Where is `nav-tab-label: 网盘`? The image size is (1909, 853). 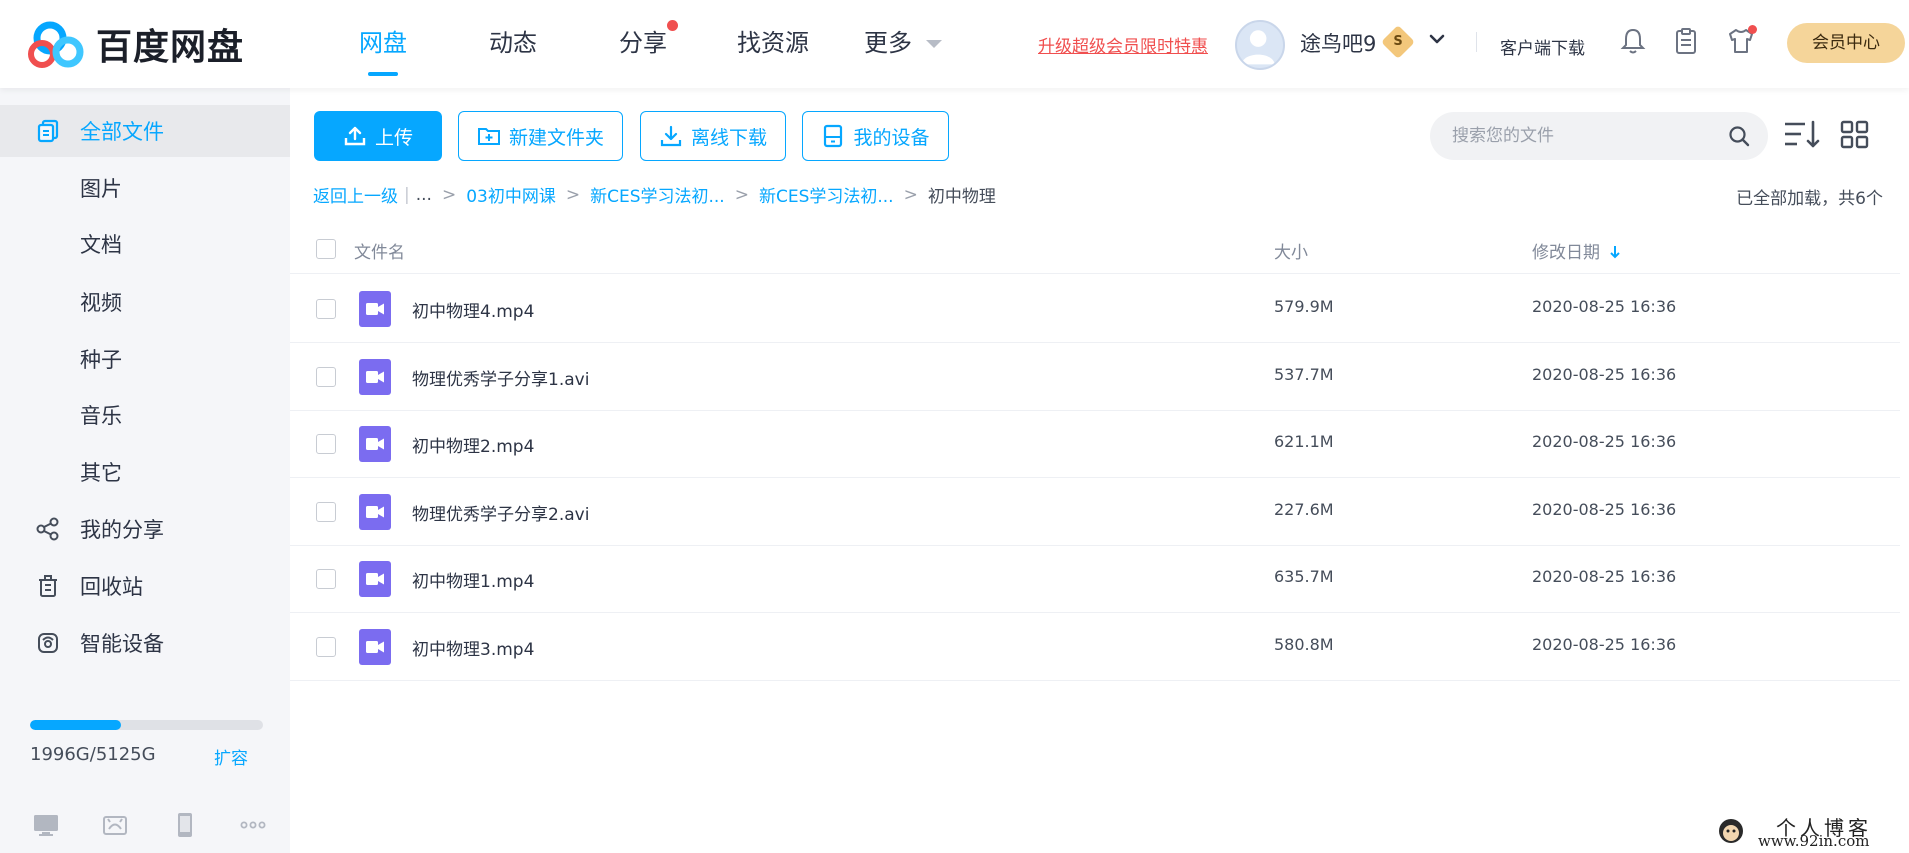
nav-tab-label: 网盘 is located at coordinates (383, 43).